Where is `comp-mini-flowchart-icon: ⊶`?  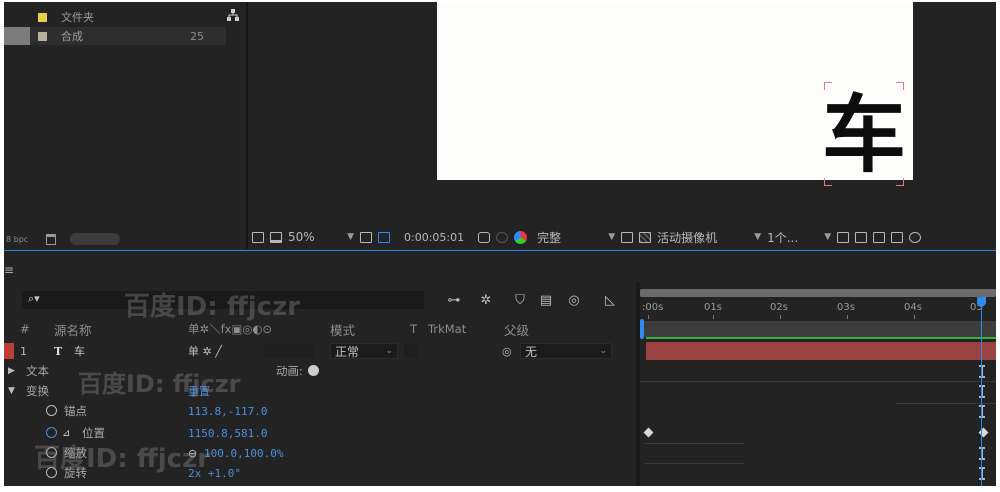
comp-mini-flowchart-icon: ⊶ is located at coordinates (454, 300).